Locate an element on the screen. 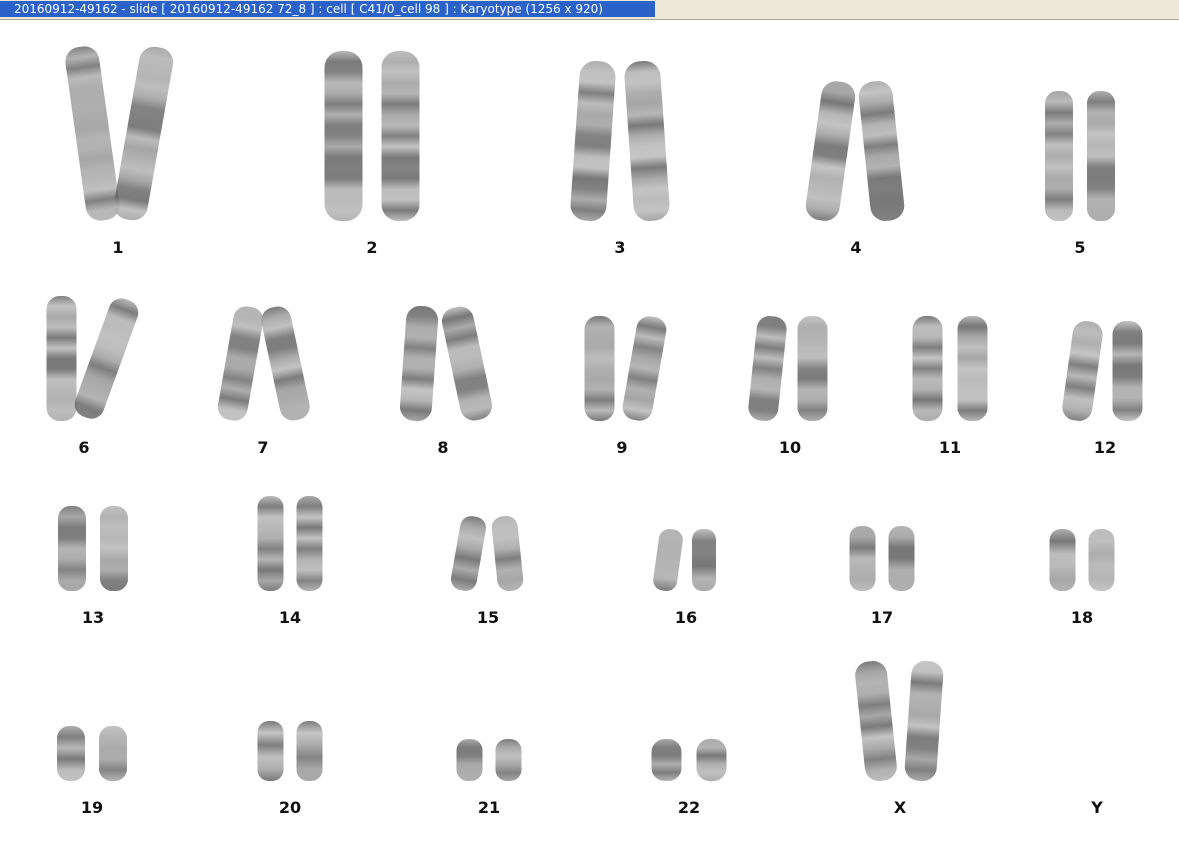 The height and width of the screenshot is (857, 1179). chromosome-label-6: 6 is located at coordinates (84, 447).